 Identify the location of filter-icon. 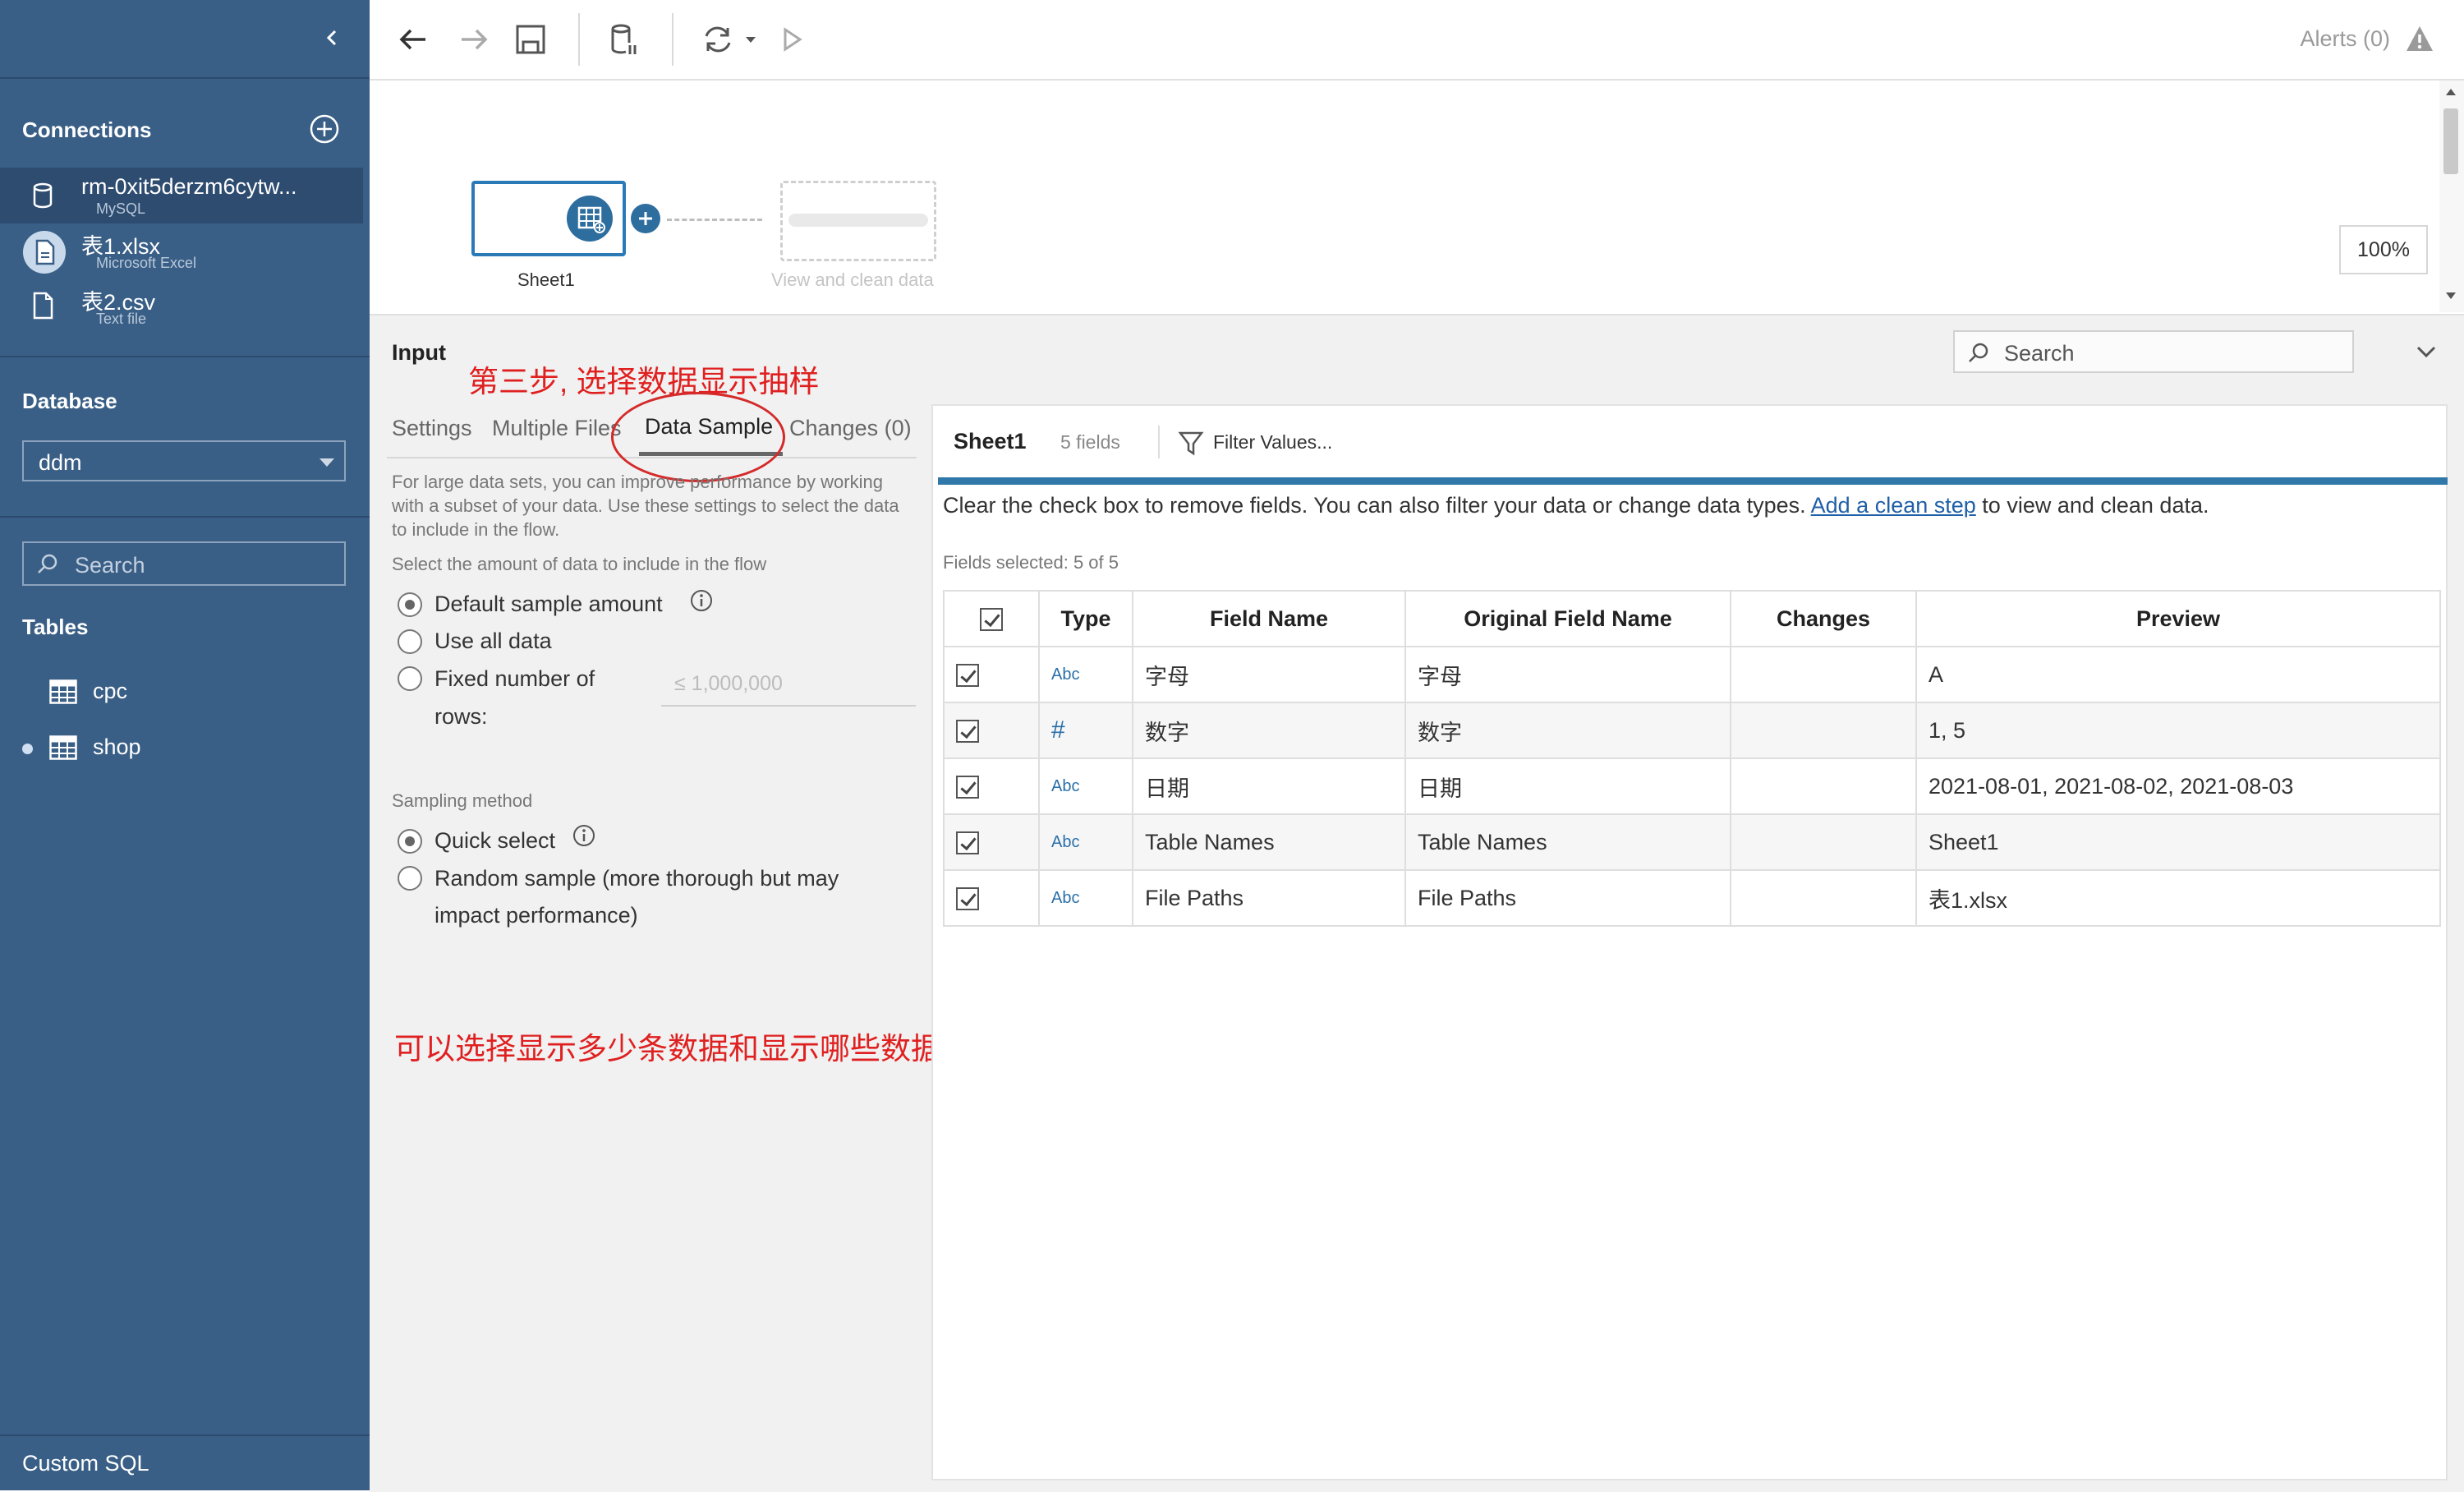
(1191, 443).